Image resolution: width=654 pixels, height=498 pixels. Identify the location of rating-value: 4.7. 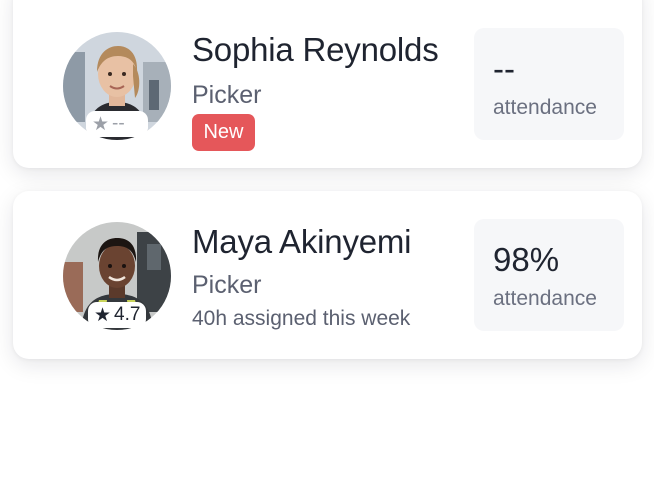
(127, 314).